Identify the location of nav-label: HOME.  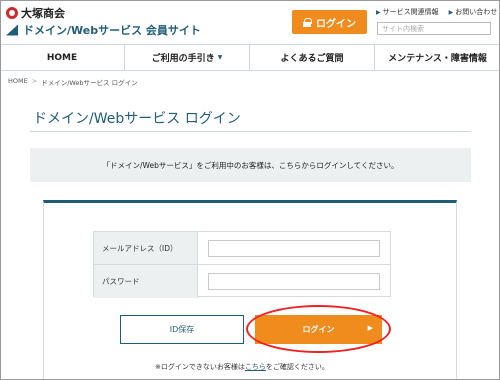
(62, 57).